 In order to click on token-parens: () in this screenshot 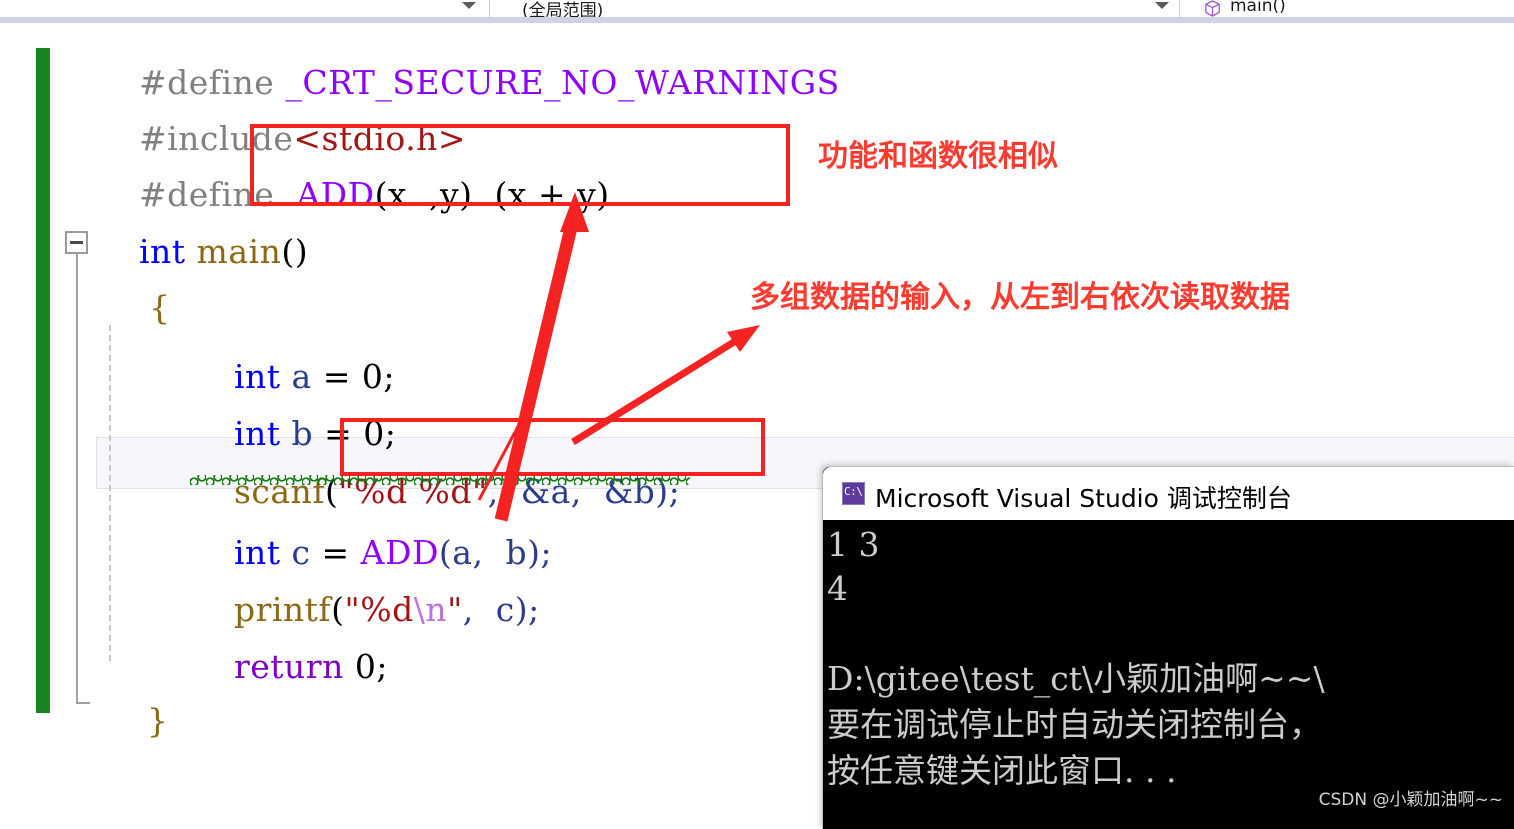, I will do `click(295, 251)`.